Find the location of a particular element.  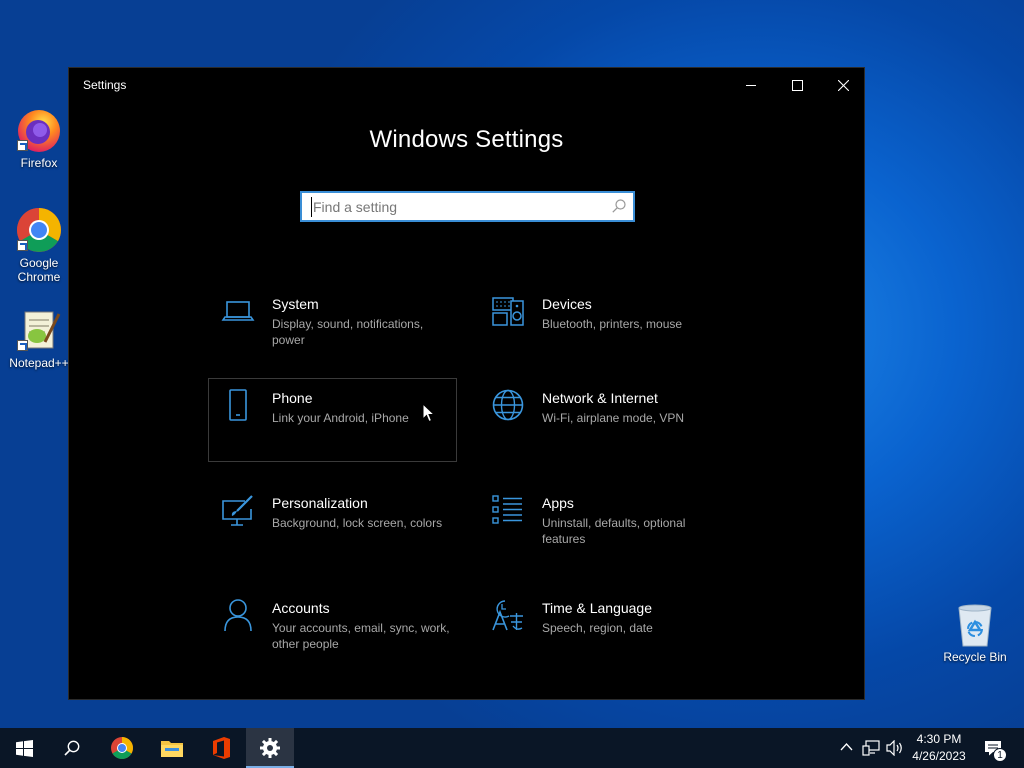

phone-icon is located at coordinates (238, 405).